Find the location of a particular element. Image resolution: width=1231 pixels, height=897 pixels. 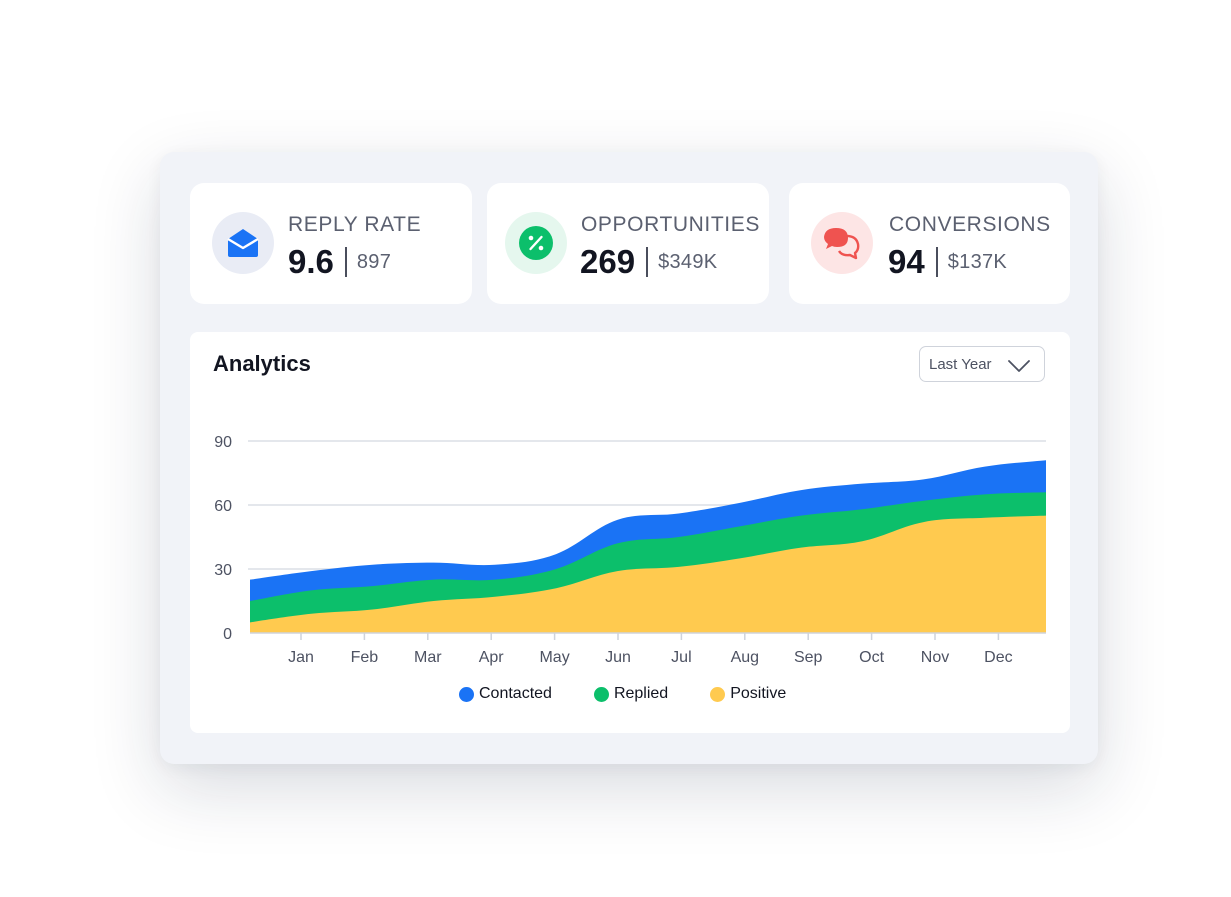

period-dropdown: Last Year is located at coordinates (982, 364).